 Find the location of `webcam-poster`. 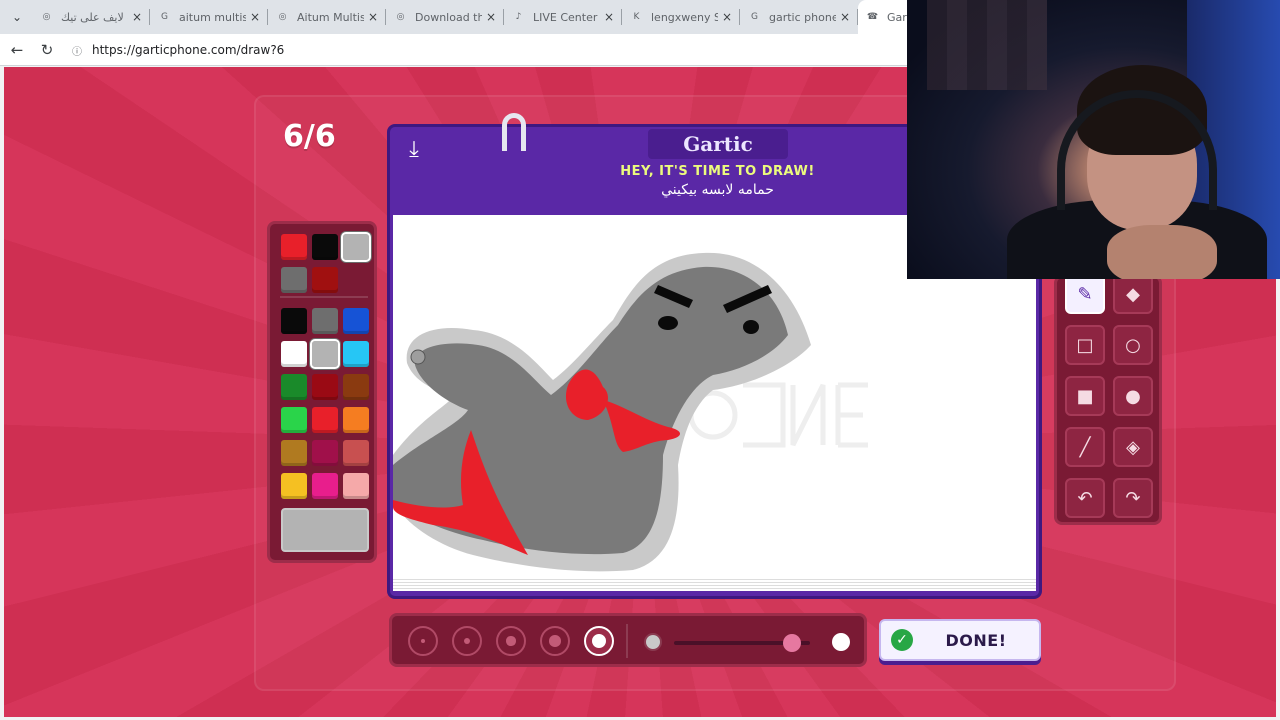

webcam-poster is located at coordinates (987, 45).